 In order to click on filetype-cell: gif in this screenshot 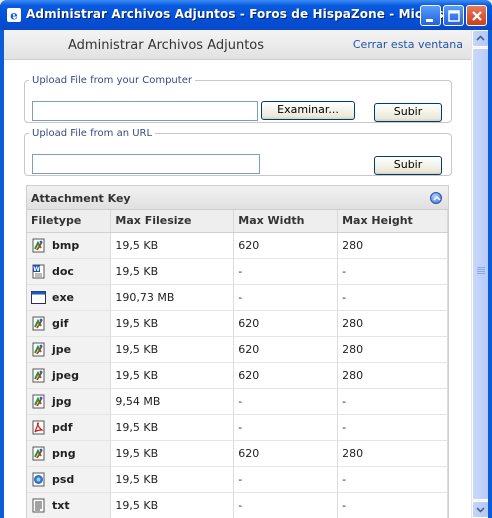, I will do `click(69, 323)`.